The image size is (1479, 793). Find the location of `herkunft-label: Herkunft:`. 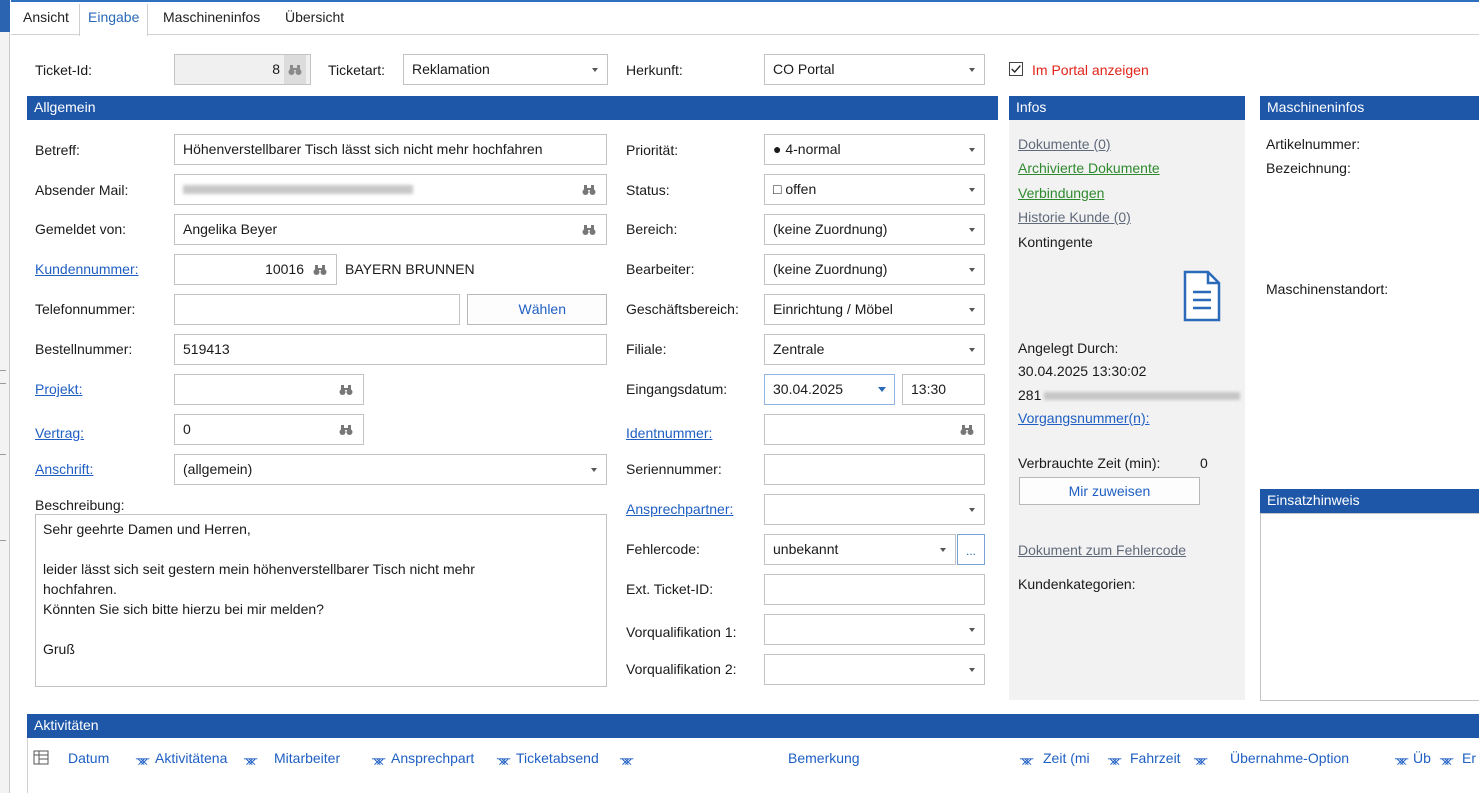

herkunft-label: Herkunft: is located at coordinates (654, 70).